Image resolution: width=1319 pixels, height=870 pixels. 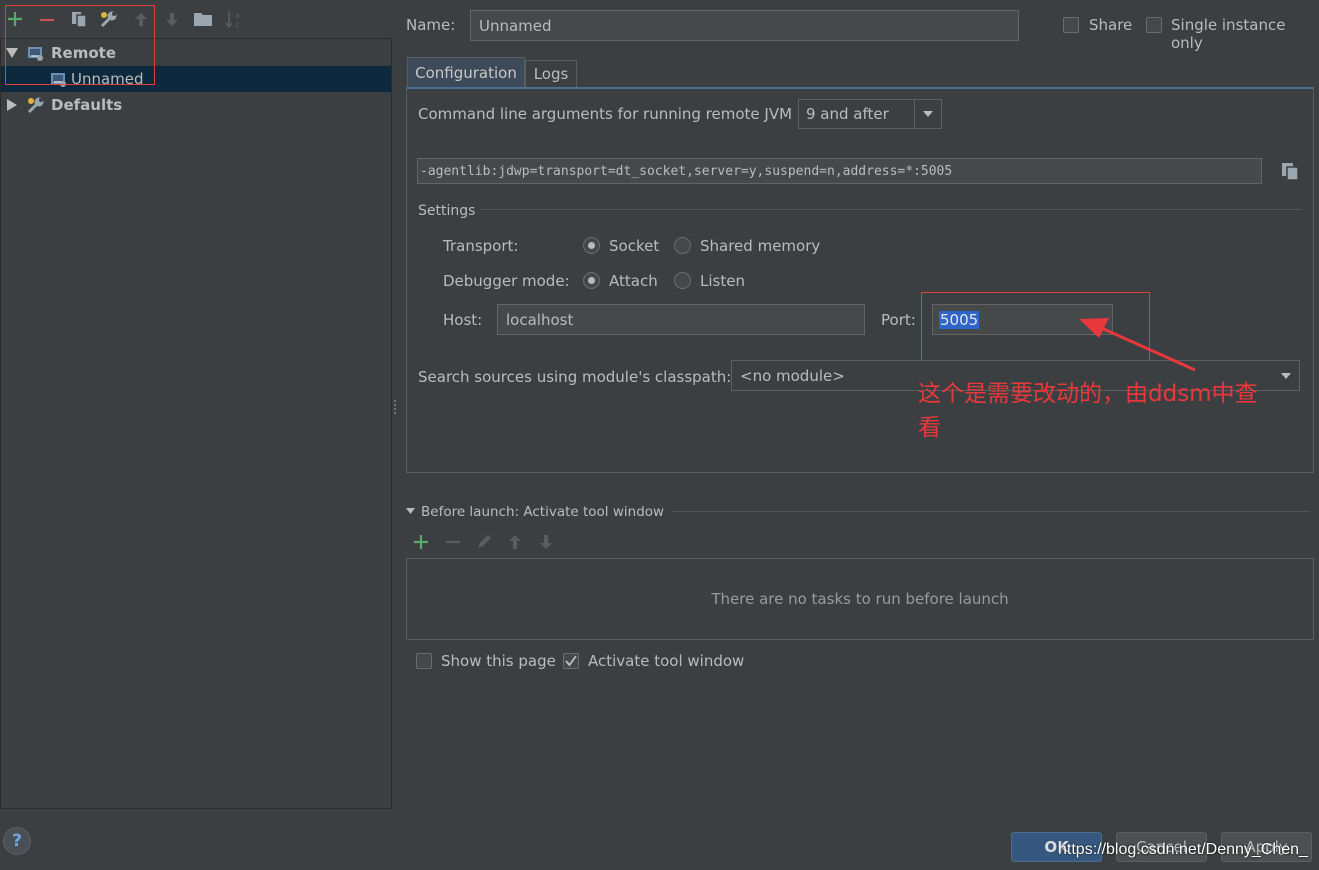 I want to click on mode-listen-label: Listen, so click(x=722, y=281).